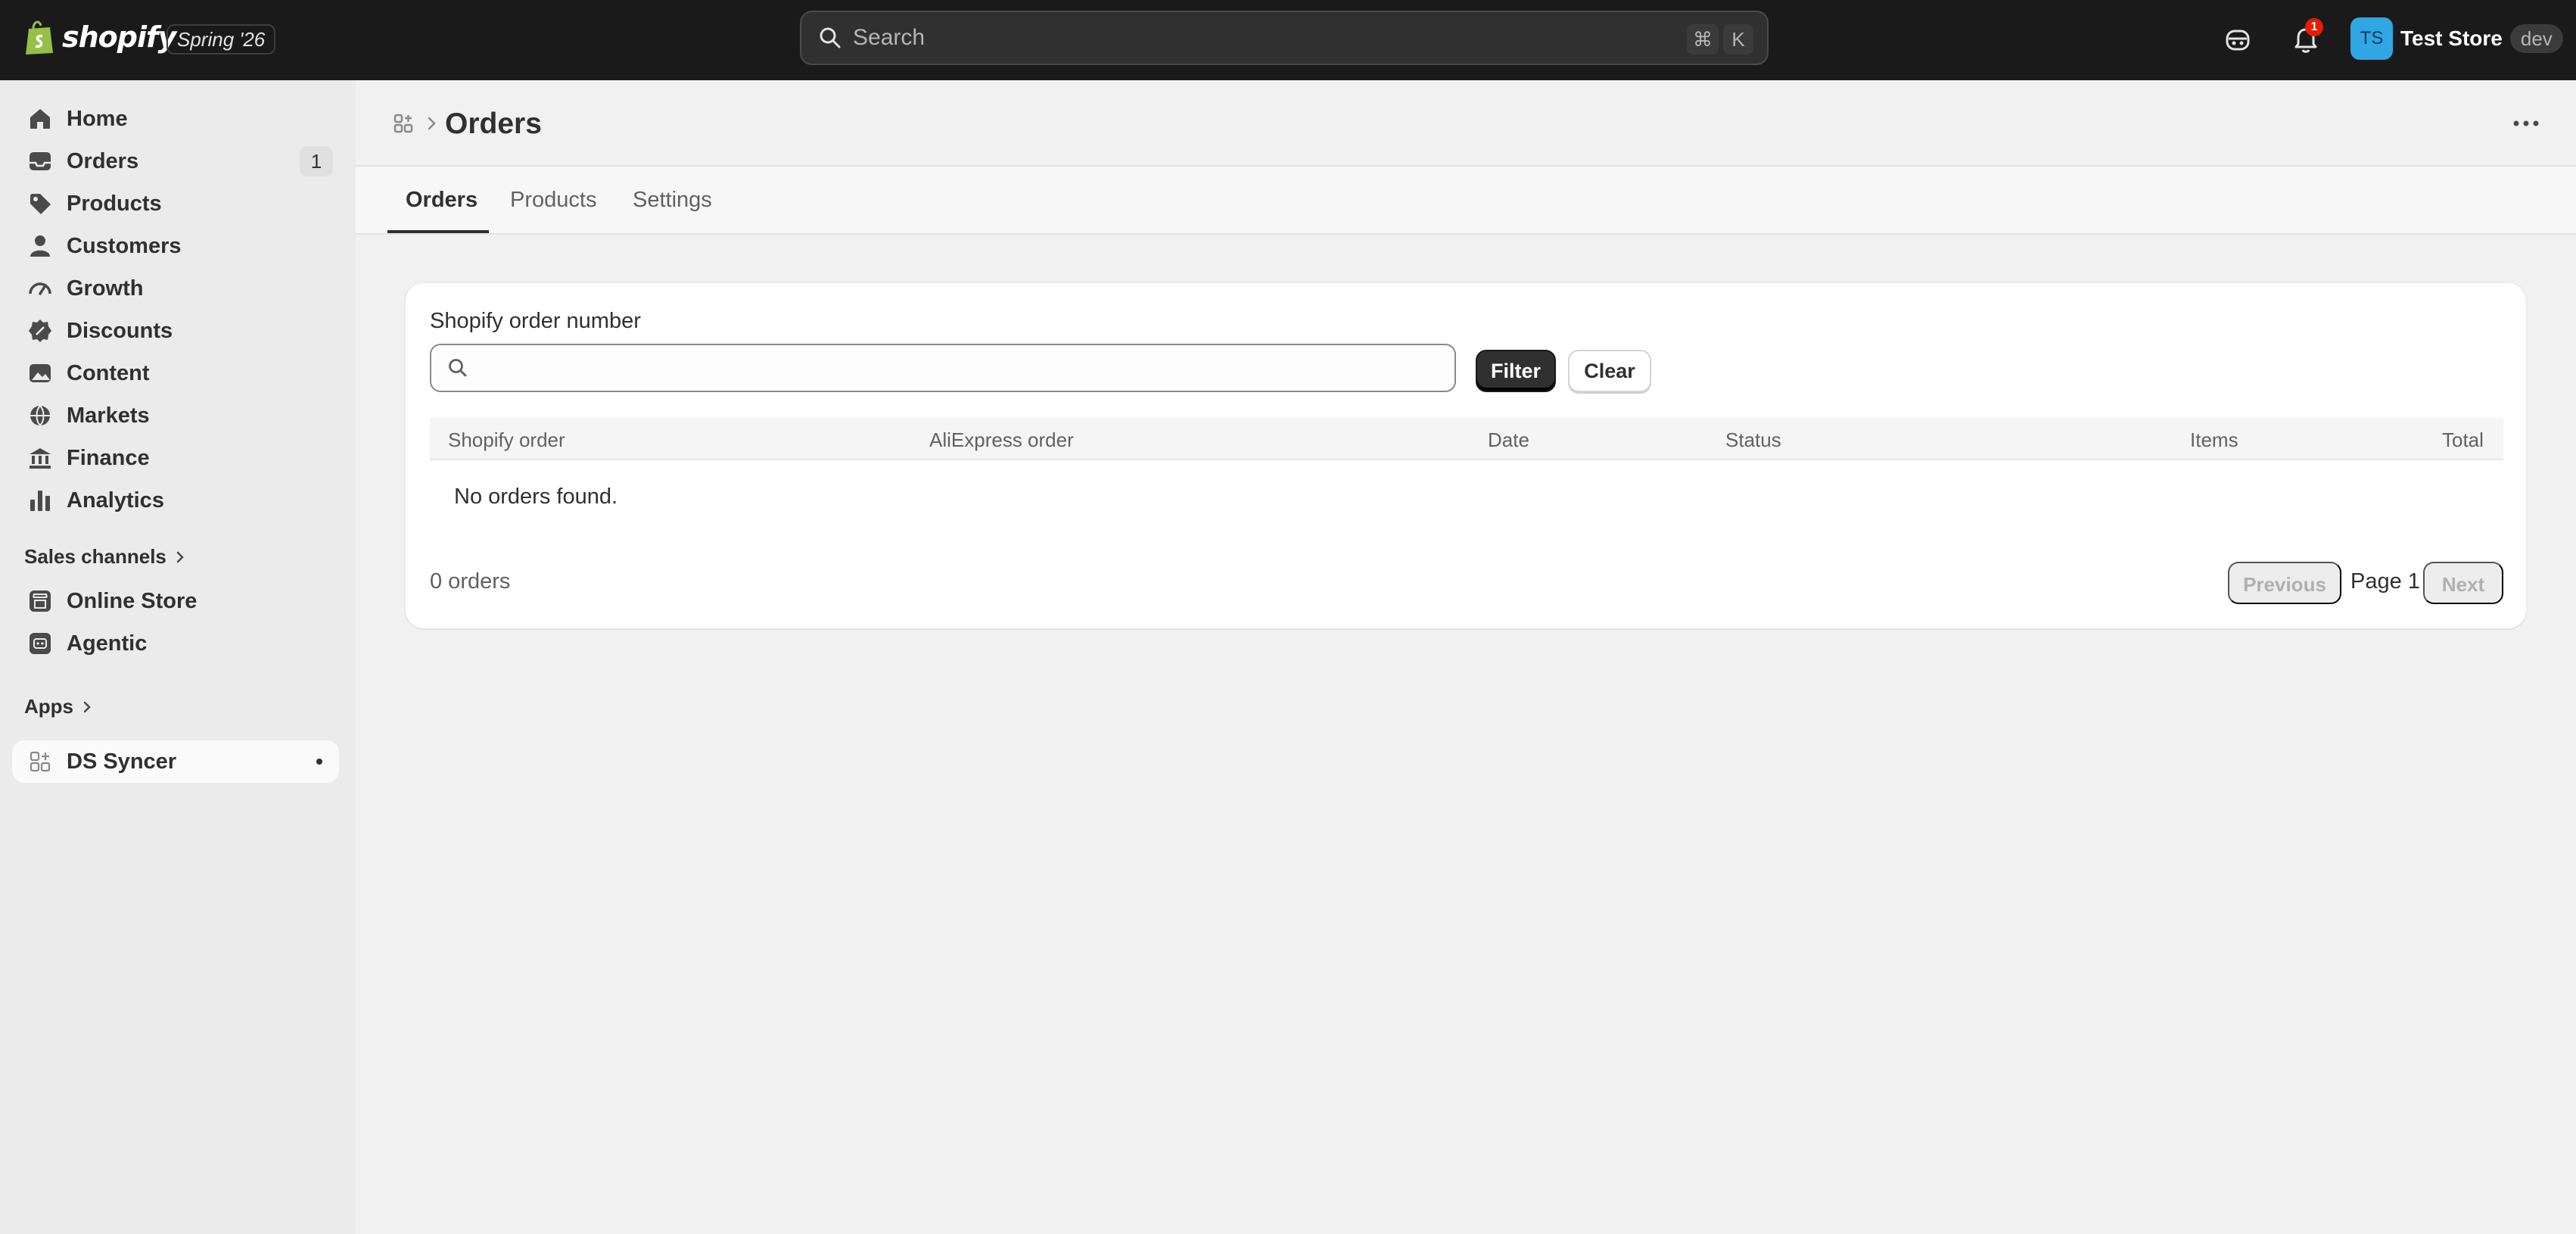 This screenshot has height=1234, width=2576. What do you see at coordinates (2536, 38) in the screenshot?
I see `dev-store-badge: dev` at bounding box center [2536, 38].